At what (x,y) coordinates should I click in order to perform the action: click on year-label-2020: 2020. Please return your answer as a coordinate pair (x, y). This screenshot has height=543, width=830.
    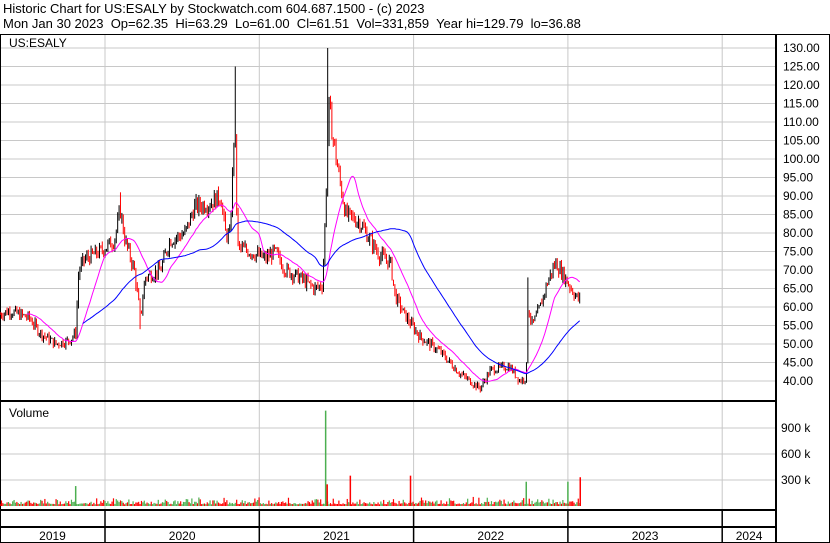
    Looking at the image, I should click on (182, 536).